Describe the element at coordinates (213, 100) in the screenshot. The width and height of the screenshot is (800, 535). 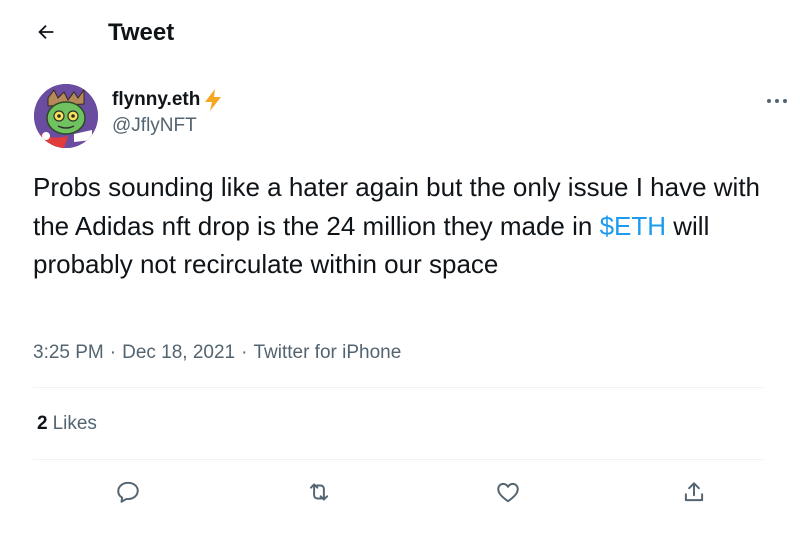
I see `lightning-bolt-icon` at that location.